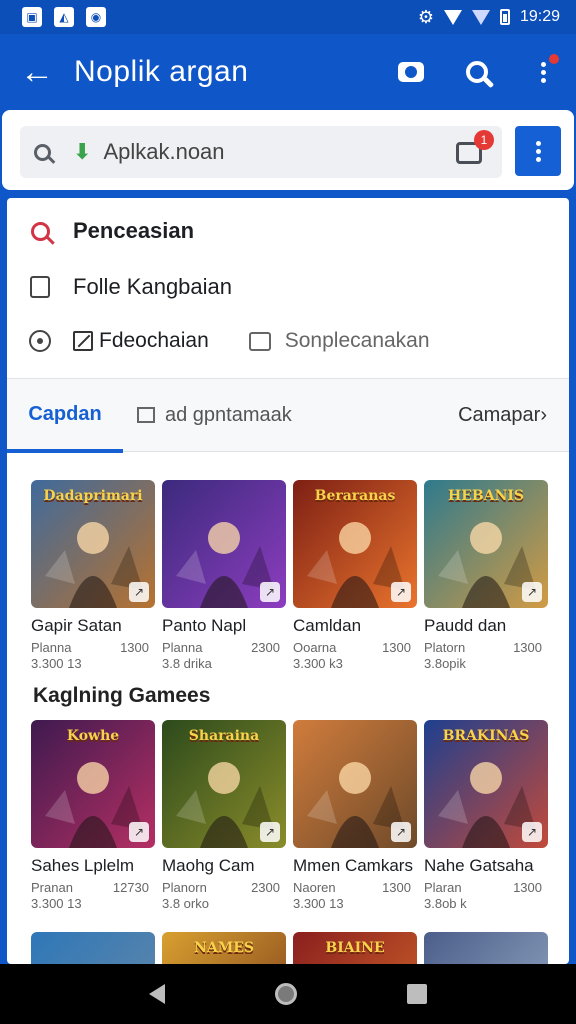  Describe the element at coordinates (486, 496) in the screenshot. I see `thumbnail-title: HEBANIS` at that location.